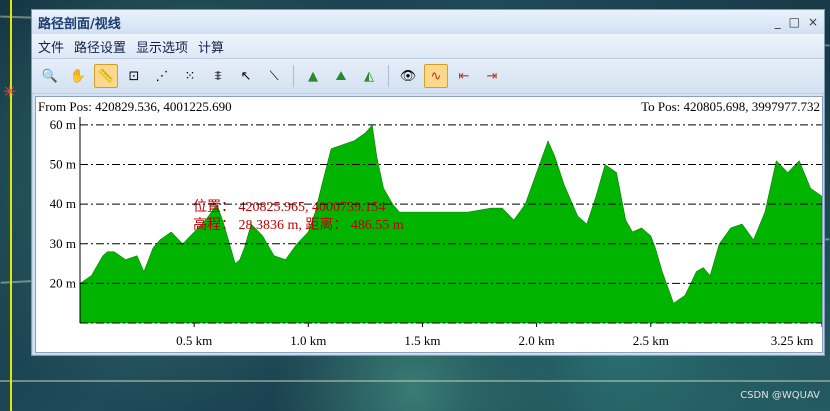 The height and width of the screenshot is (411, 830). I want to click on maximize-button: □, so click(794, 22).